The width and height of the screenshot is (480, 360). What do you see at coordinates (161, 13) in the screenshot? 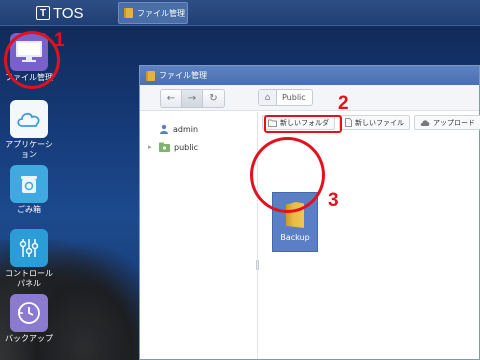
I see `taskbar-item-label: ファイル管理` at bounding box center [161, 13].